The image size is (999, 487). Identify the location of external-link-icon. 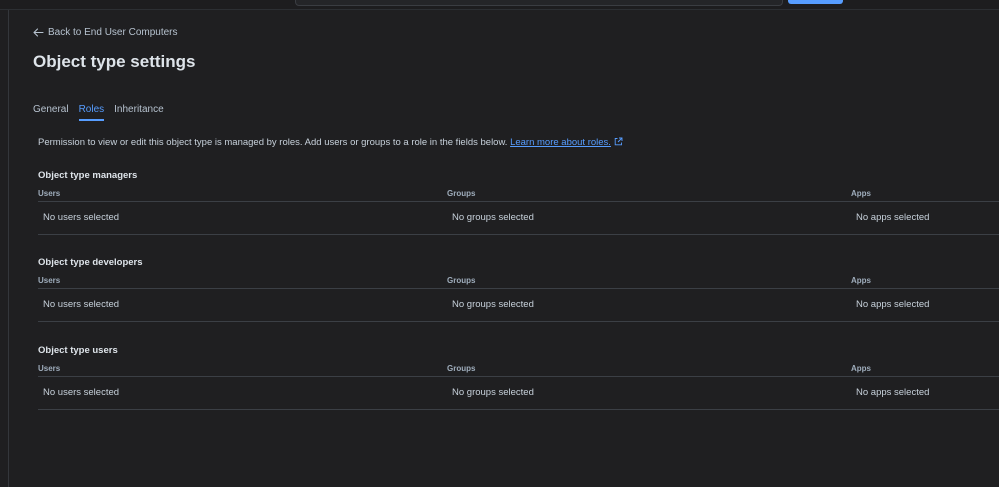
(618, 143).